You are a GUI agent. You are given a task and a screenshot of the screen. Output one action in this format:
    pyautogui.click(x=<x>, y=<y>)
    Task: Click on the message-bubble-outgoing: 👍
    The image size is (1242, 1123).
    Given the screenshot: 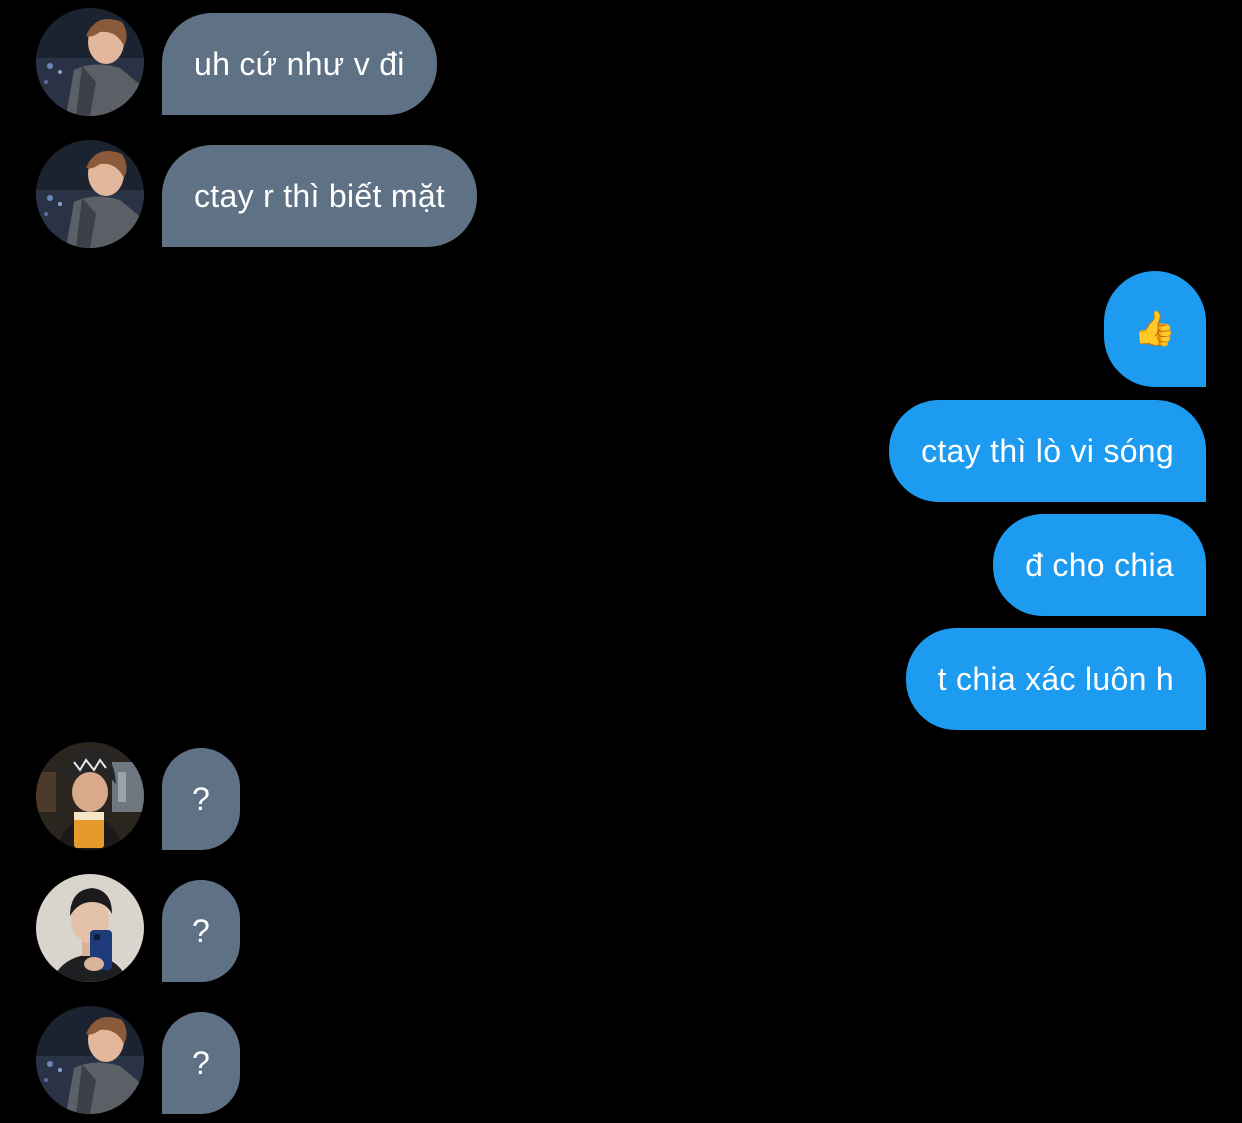 What is the action you would take?
    pyautogui.click(x=1155, y=329)
    